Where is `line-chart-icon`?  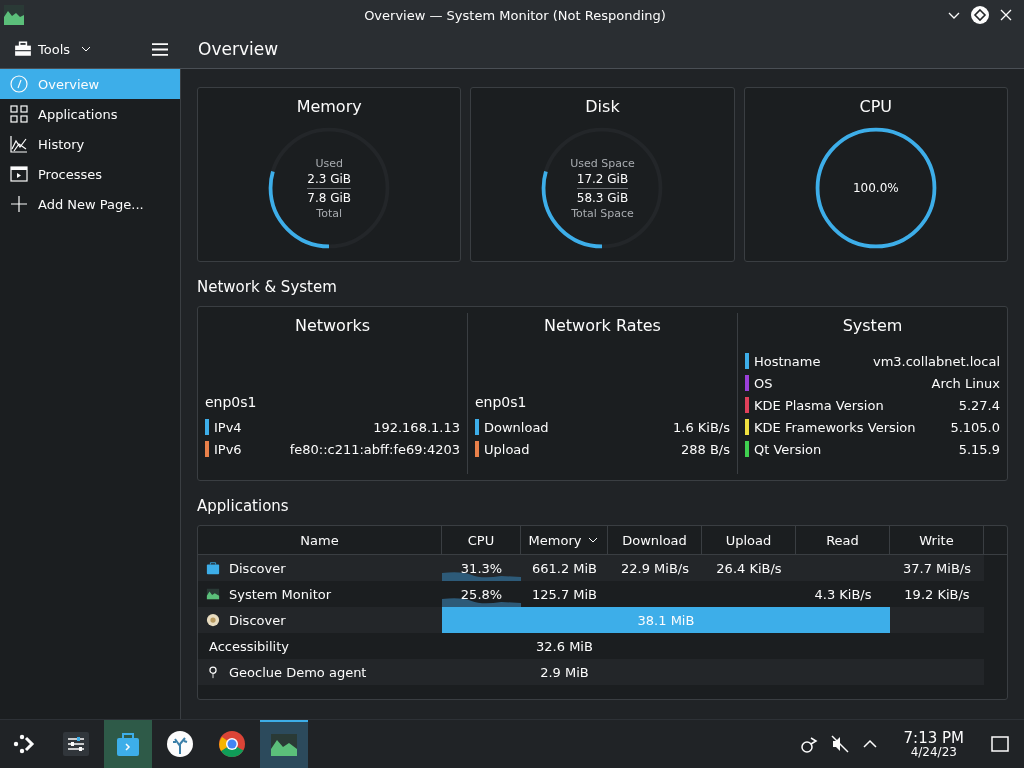 line-chart-icon is located at coordinates (19, 144).